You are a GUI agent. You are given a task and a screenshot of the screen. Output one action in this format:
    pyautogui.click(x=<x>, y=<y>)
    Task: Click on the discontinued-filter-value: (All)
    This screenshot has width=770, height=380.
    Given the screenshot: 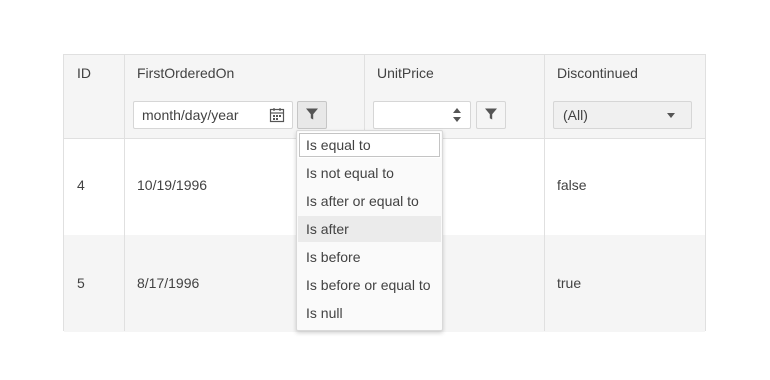 What is the action you would take?
    pyautogui.click(x=575, y=115)
    